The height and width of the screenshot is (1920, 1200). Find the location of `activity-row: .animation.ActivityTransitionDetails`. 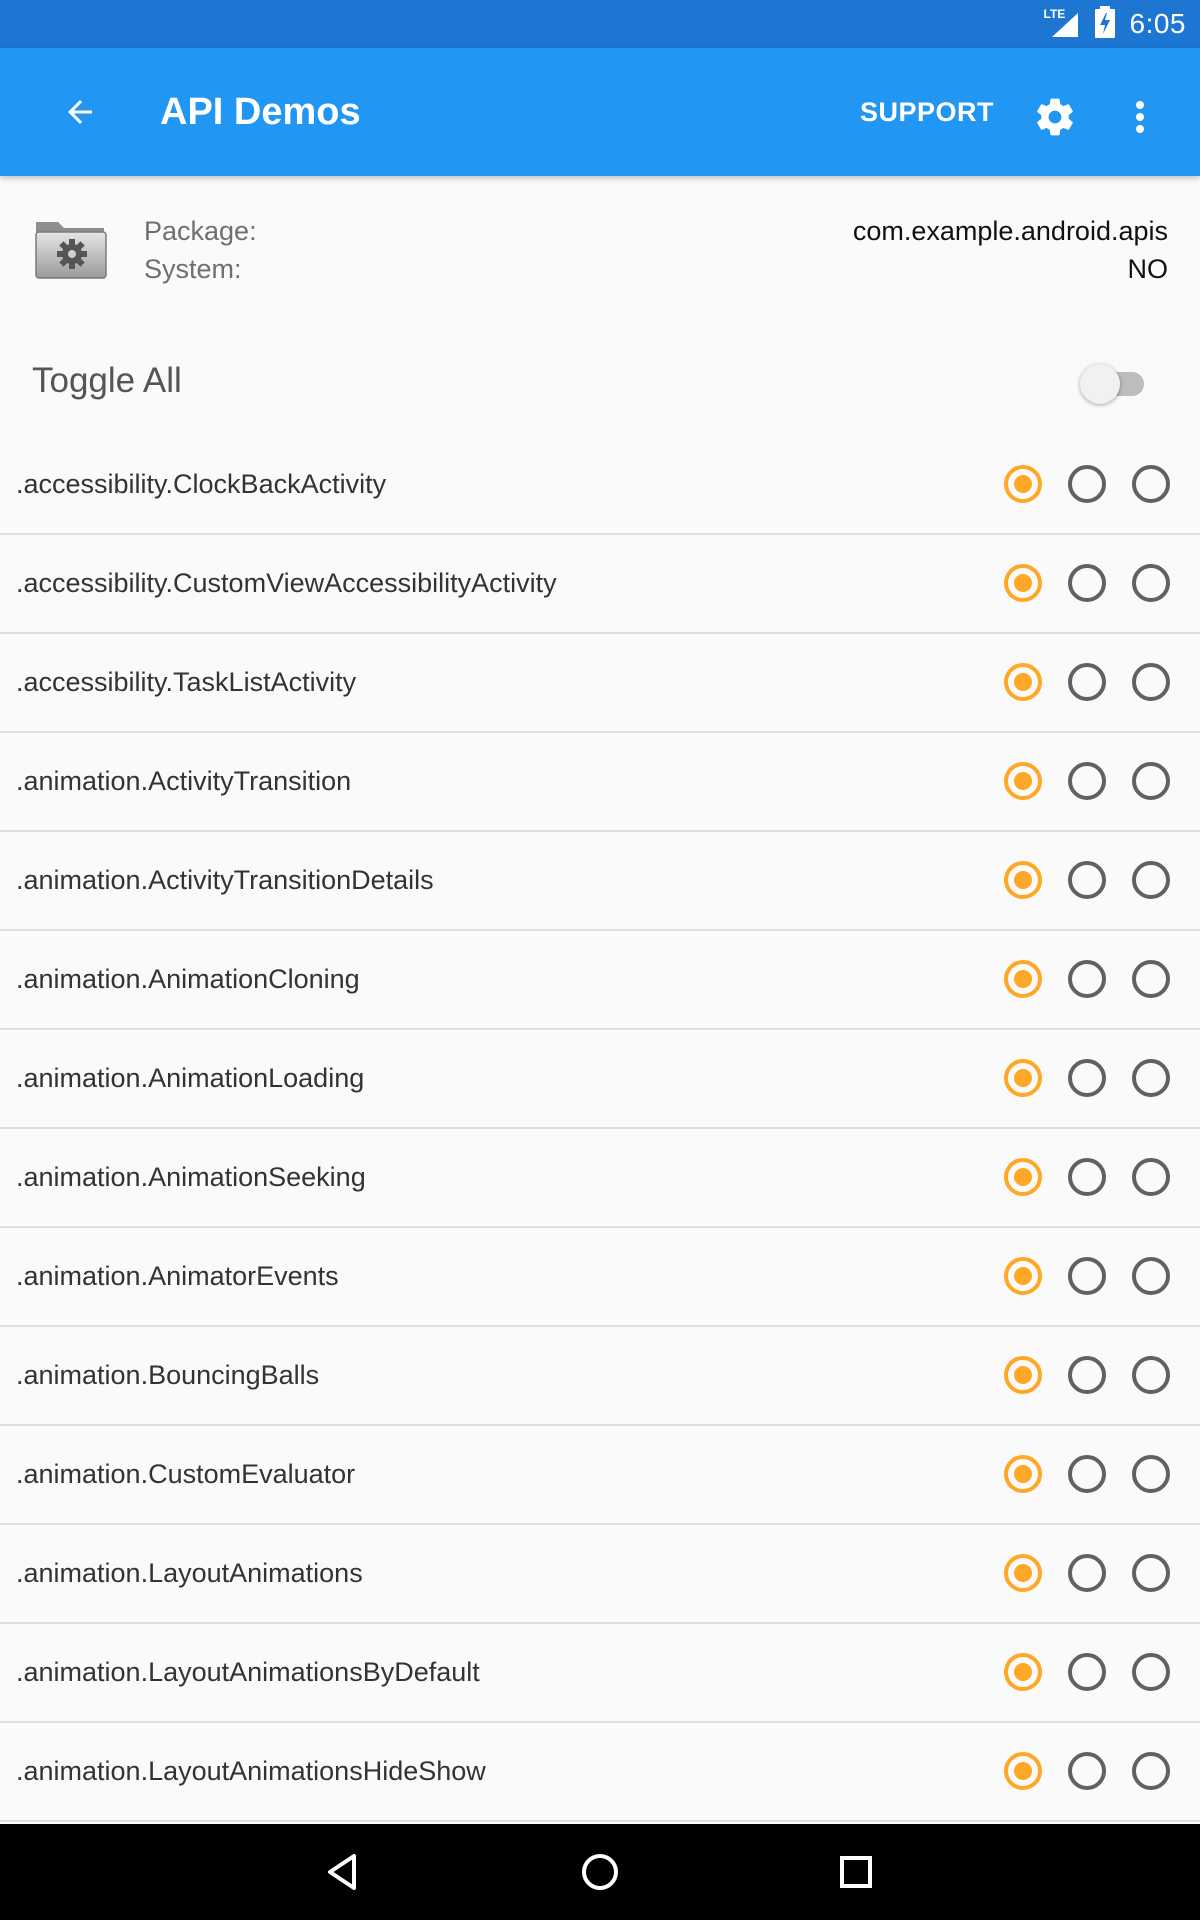

activity-row: .animation.ActivityTransitionDetails is located at coordinates (600, 881).